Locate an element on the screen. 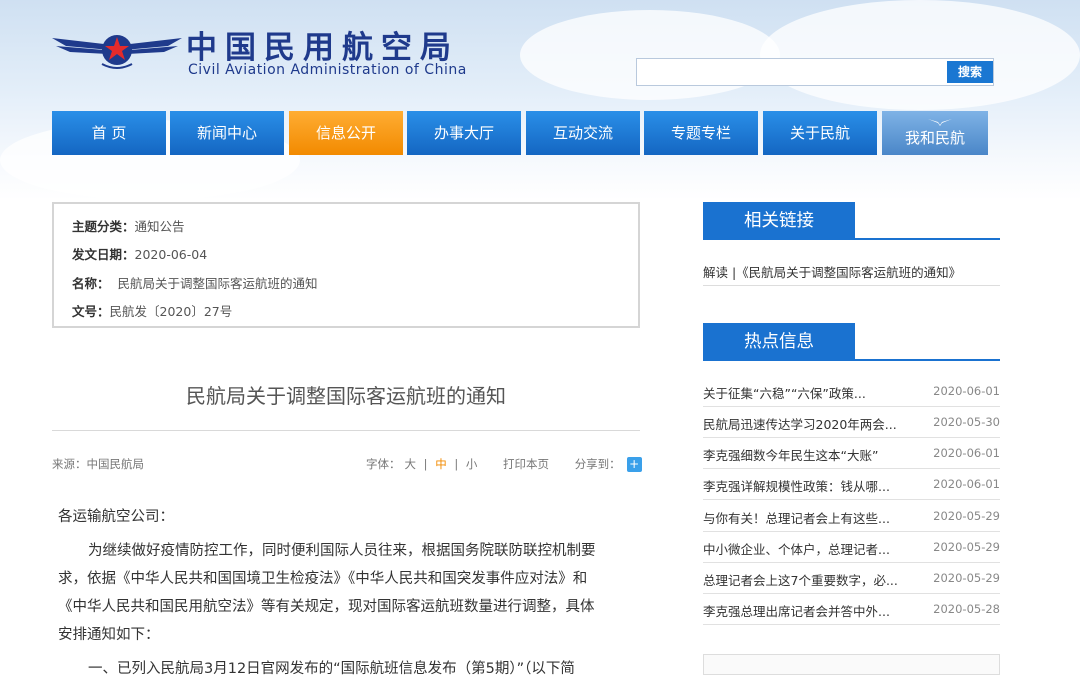 This screenshot has height=675, width=1080. info-name-value: 民航局关于调整国际客运航班的通知 is located at coordinates (217, 283).